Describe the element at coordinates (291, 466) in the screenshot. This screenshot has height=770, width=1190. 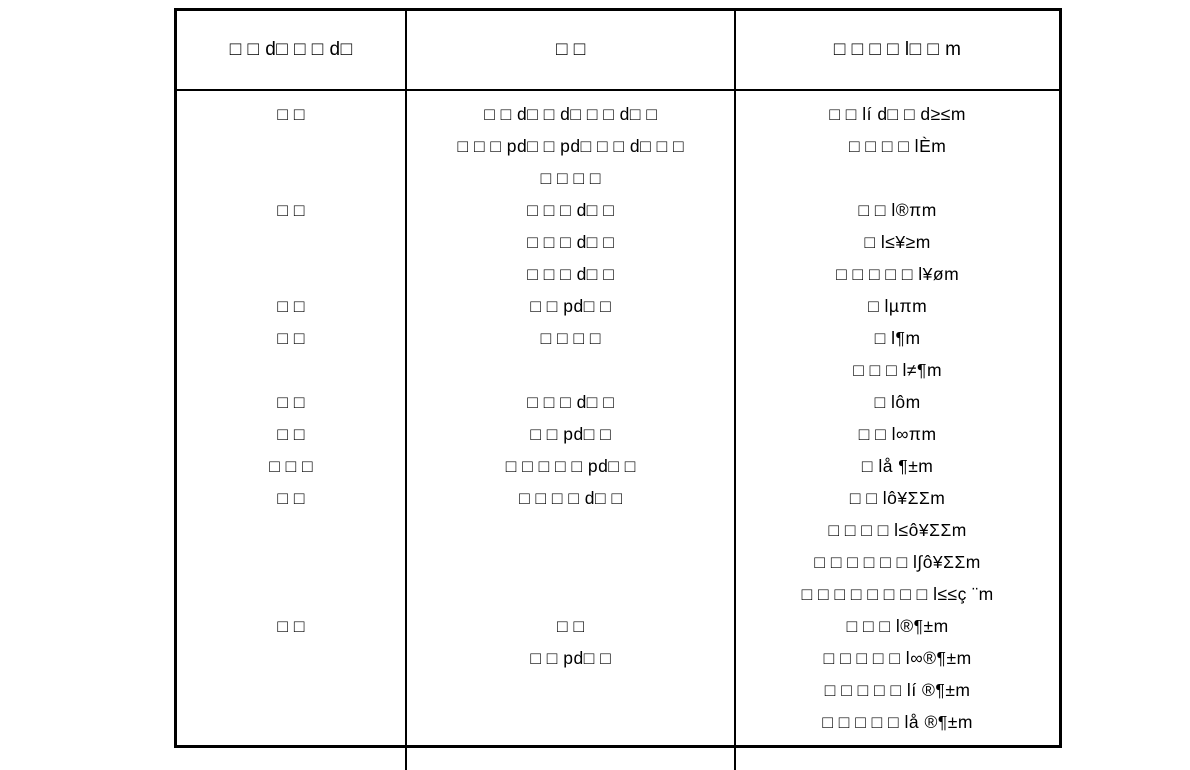
I see `column-1-line: □ □ □` at that location.